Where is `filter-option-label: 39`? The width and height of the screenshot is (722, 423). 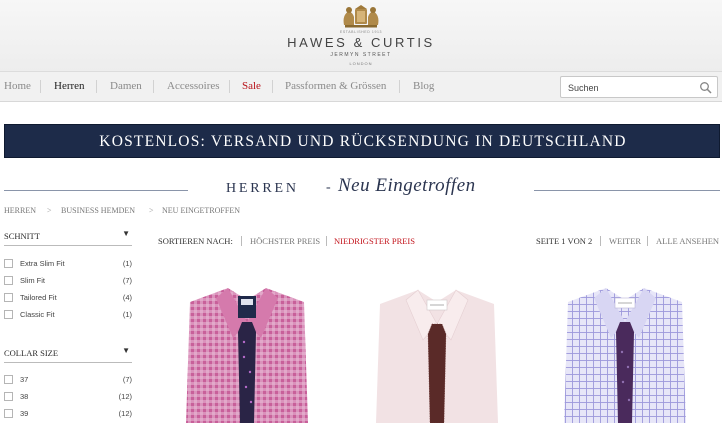
filter-option-label: 39 is located at coordinates (24, 413).